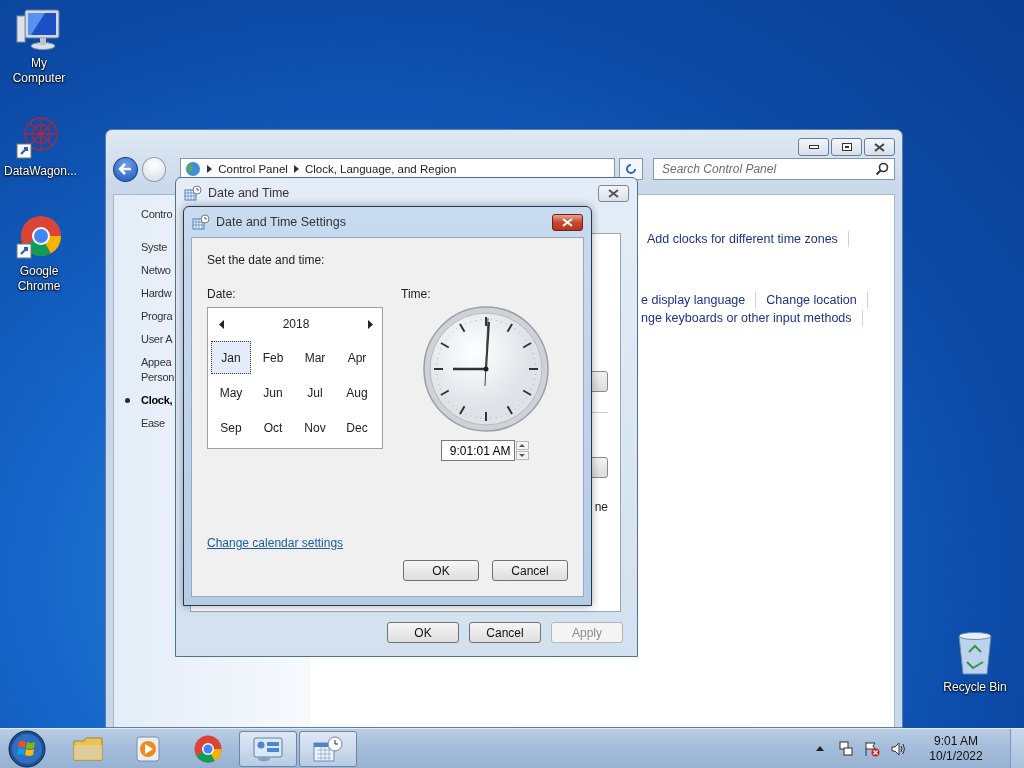  What do you see at coordinates (416, 294) in the screenshot?
I see `time-label: Time:` at bounding box center [416, 294].